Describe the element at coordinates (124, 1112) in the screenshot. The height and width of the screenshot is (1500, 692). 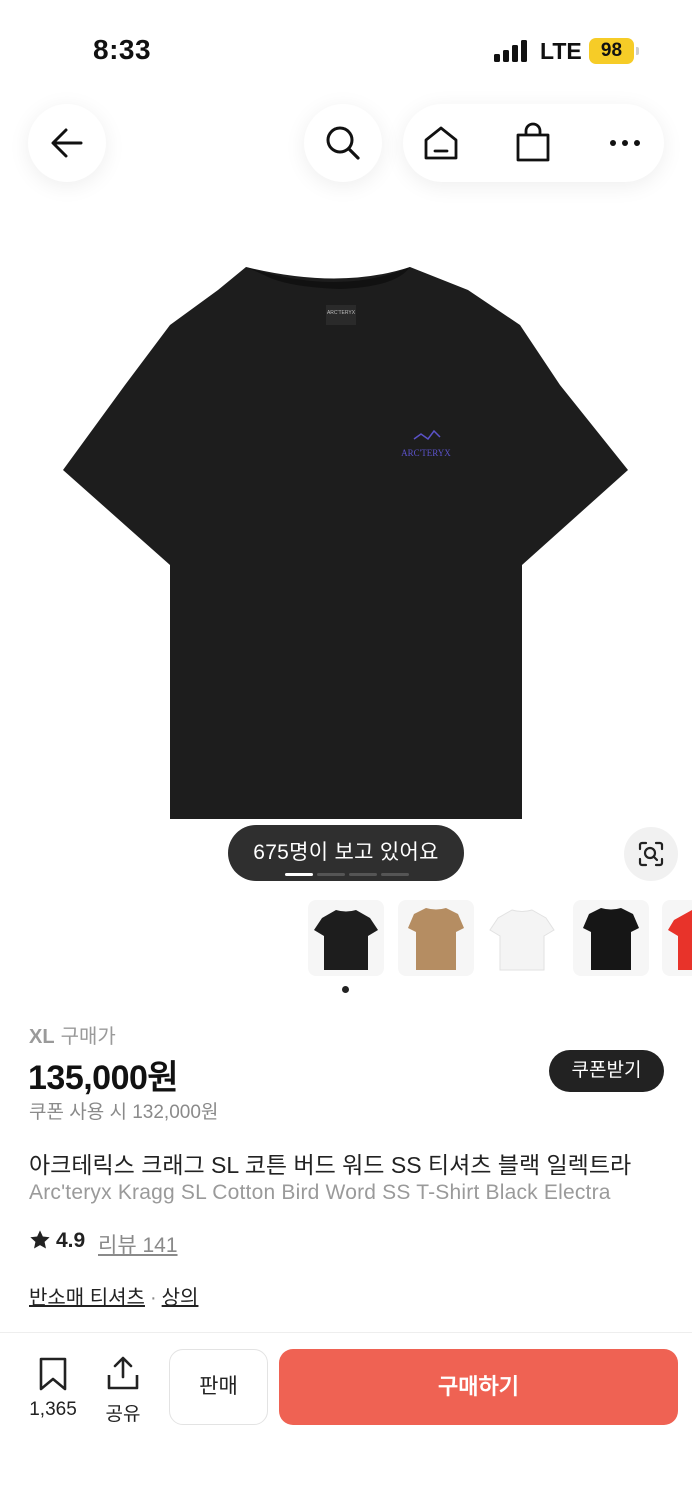
I see `coupon-price: 쿠폰 사용 시 132,000원` at that location.